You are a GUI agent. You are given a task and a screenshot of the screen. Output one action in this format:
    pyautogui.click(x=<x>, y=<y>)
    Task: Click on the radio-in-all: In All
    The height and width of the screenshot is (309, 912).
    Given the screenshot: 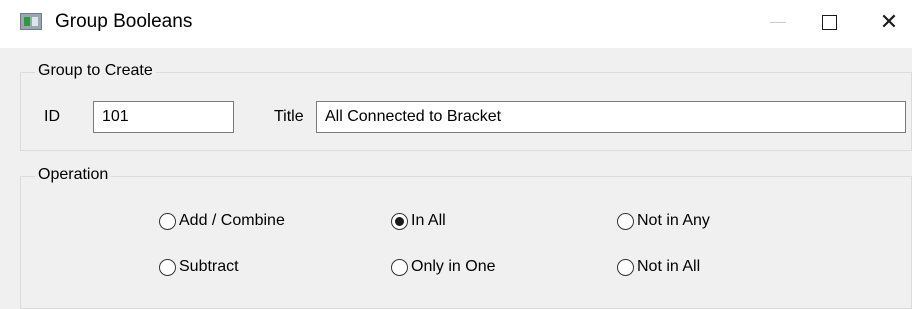 What is the action you would take?
    pyautogui.click(x=418, y=221)
    